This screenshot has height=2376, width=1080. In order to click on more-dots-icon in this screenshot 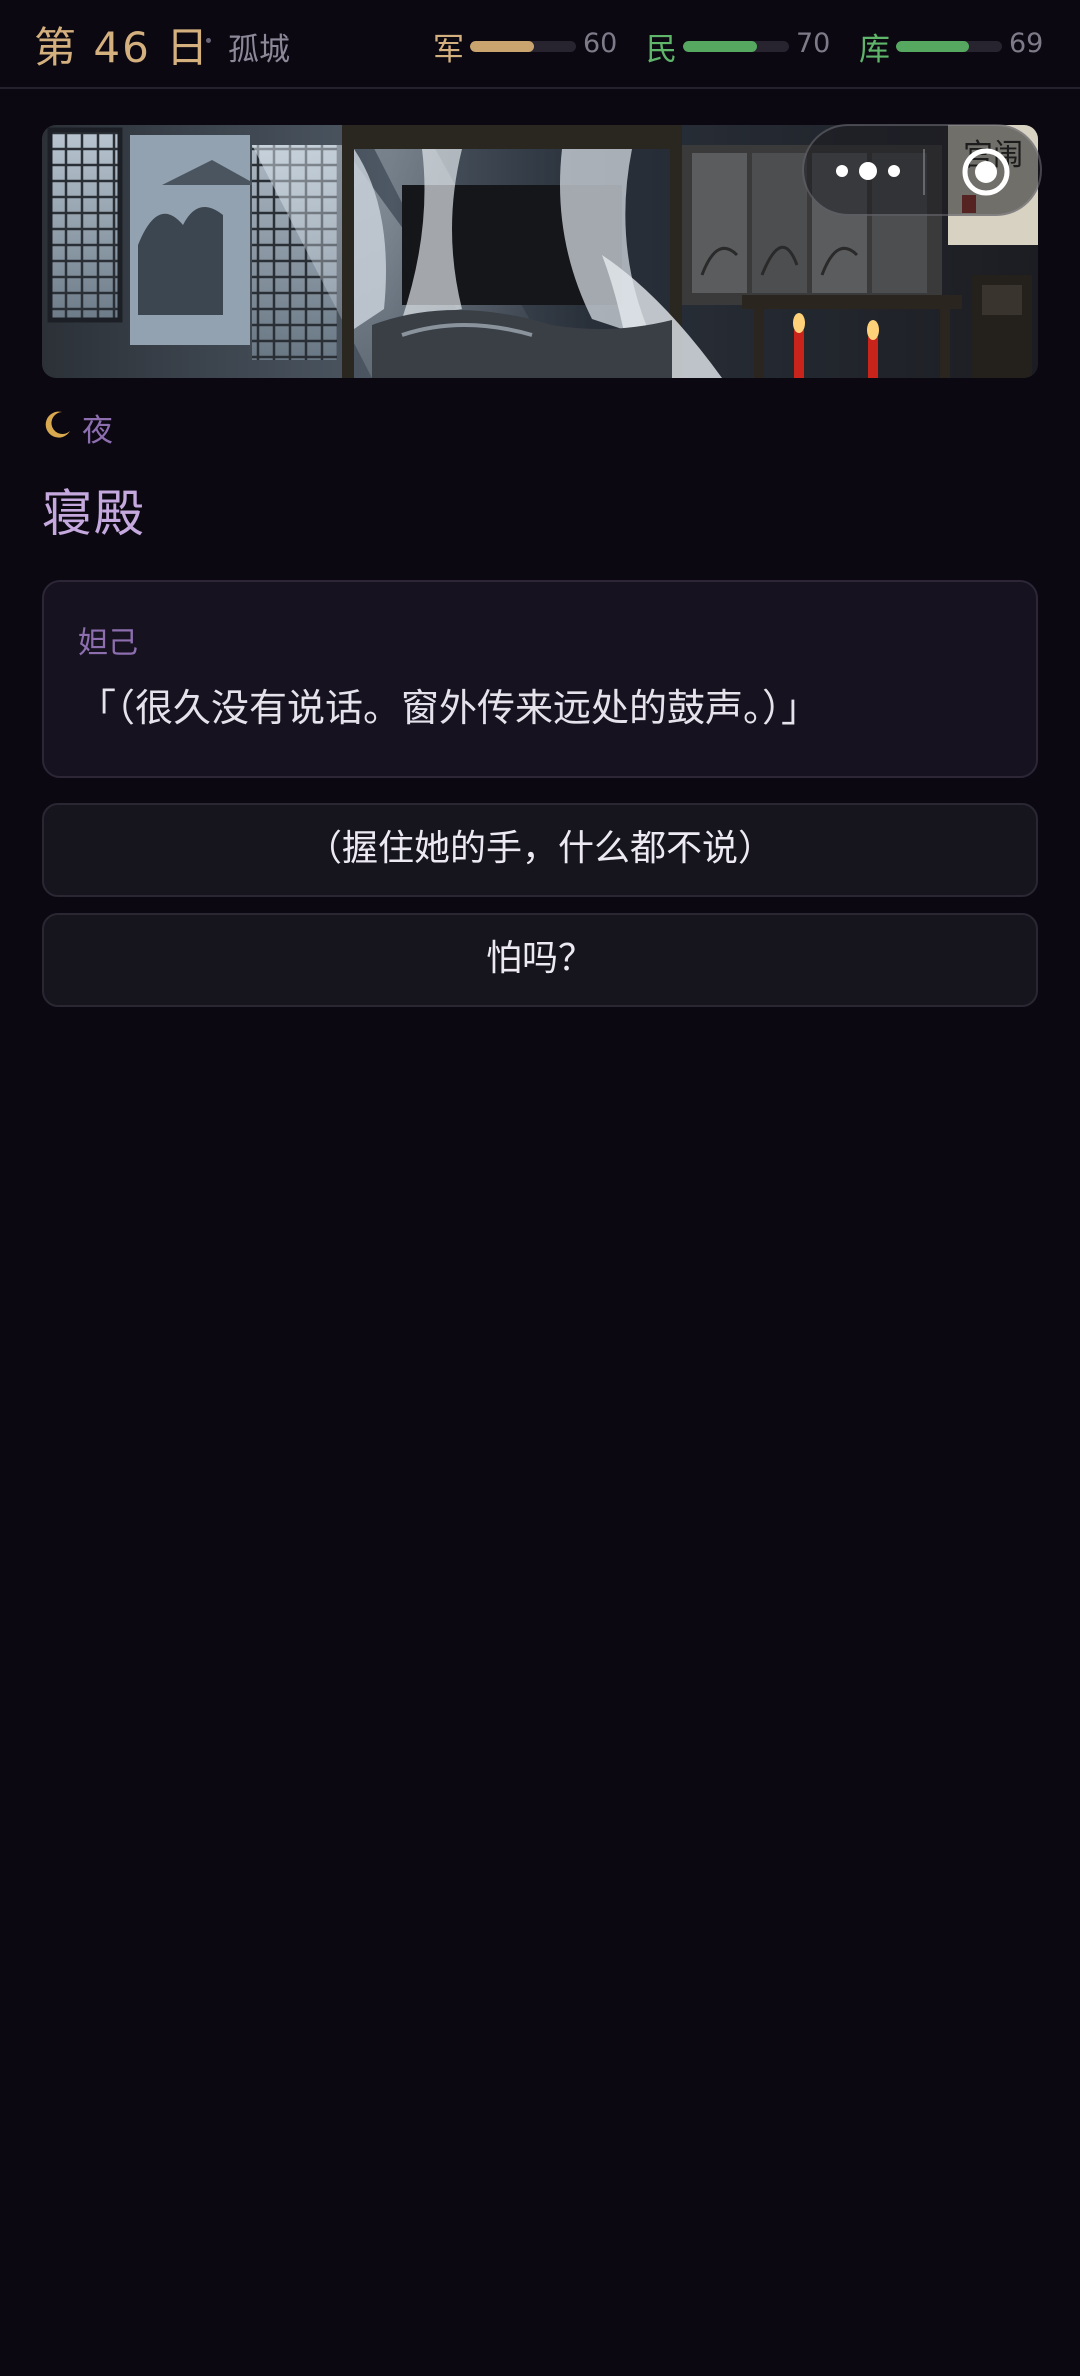, I will do `click(868, 171)`.